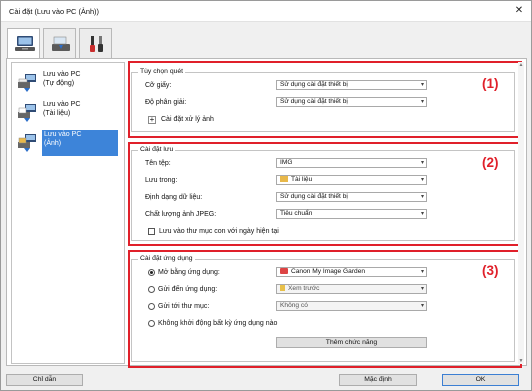 The image size is (532, 391). I want to click on sidebar-item-label: Lưu vào PC (Tự động), so click(78, 79).